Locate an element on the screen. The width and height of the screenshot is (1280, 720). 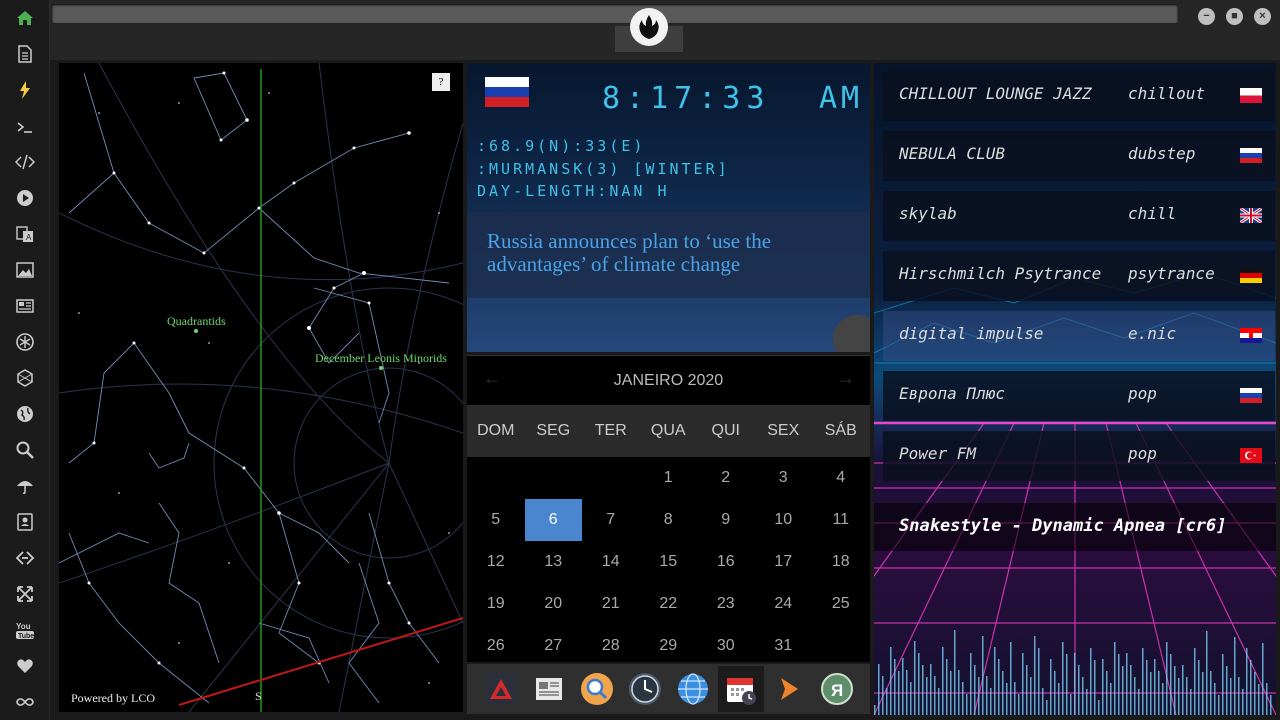
magnifier-app-icon is located at coordinates (597, 689).